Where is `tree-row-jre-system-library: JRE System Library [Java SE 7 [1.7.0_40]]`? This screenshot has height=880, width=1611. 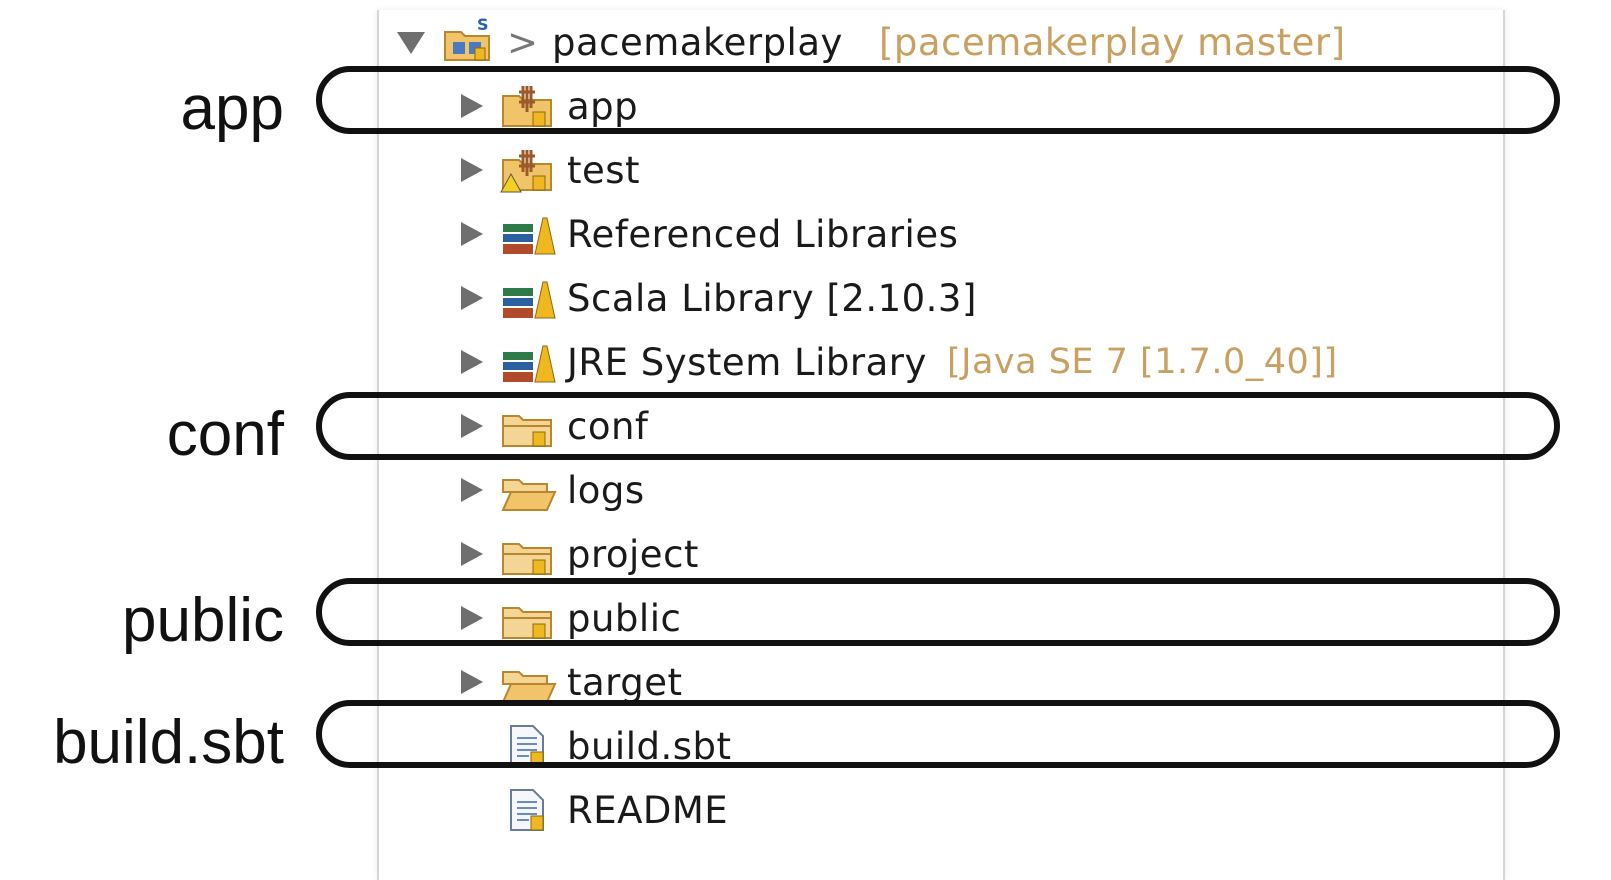 tree-row-jre-system-library: JRE System Library [Java SE 7 [1.7.0_40]] is located at coordinates (939, 362).